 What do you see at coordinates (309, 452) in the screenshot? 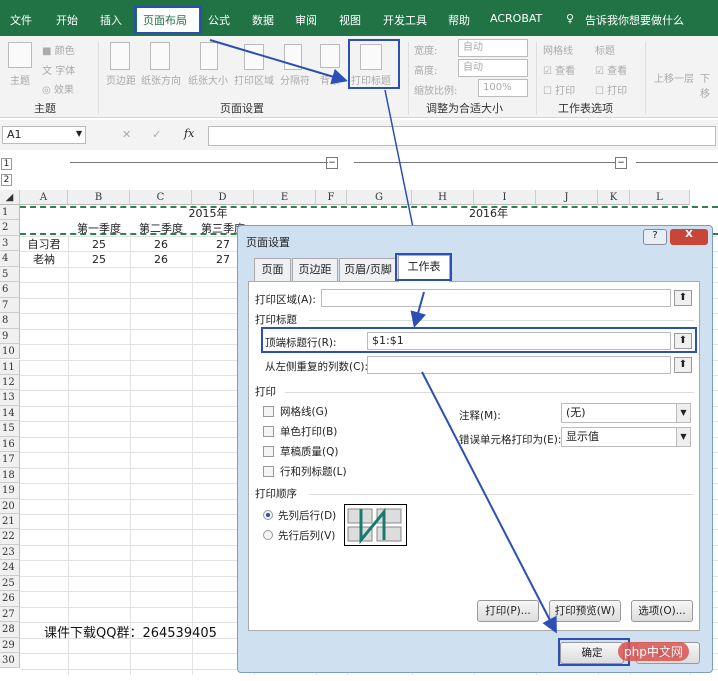
I see `draft-quality-label: 草稿质量(Q)` at bounding box center [309, 452].